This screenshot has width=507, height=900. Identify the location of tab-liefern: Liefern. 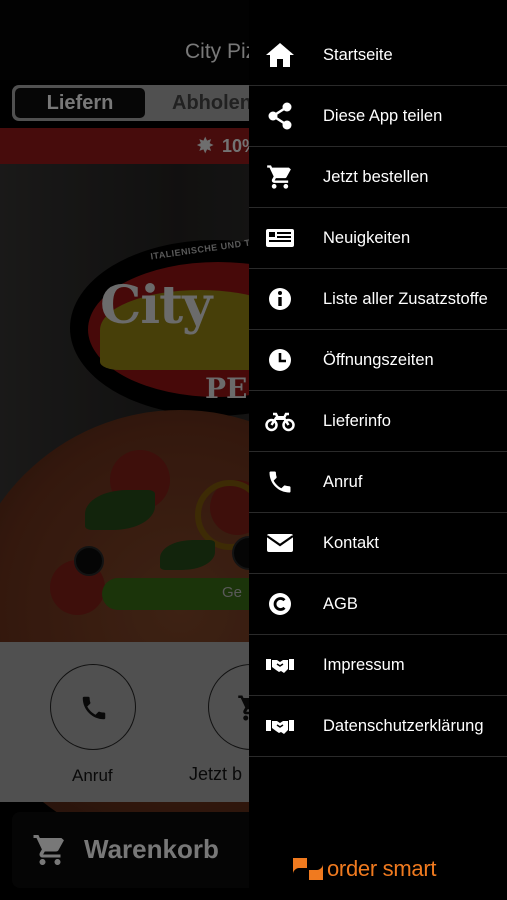
(80, 103).